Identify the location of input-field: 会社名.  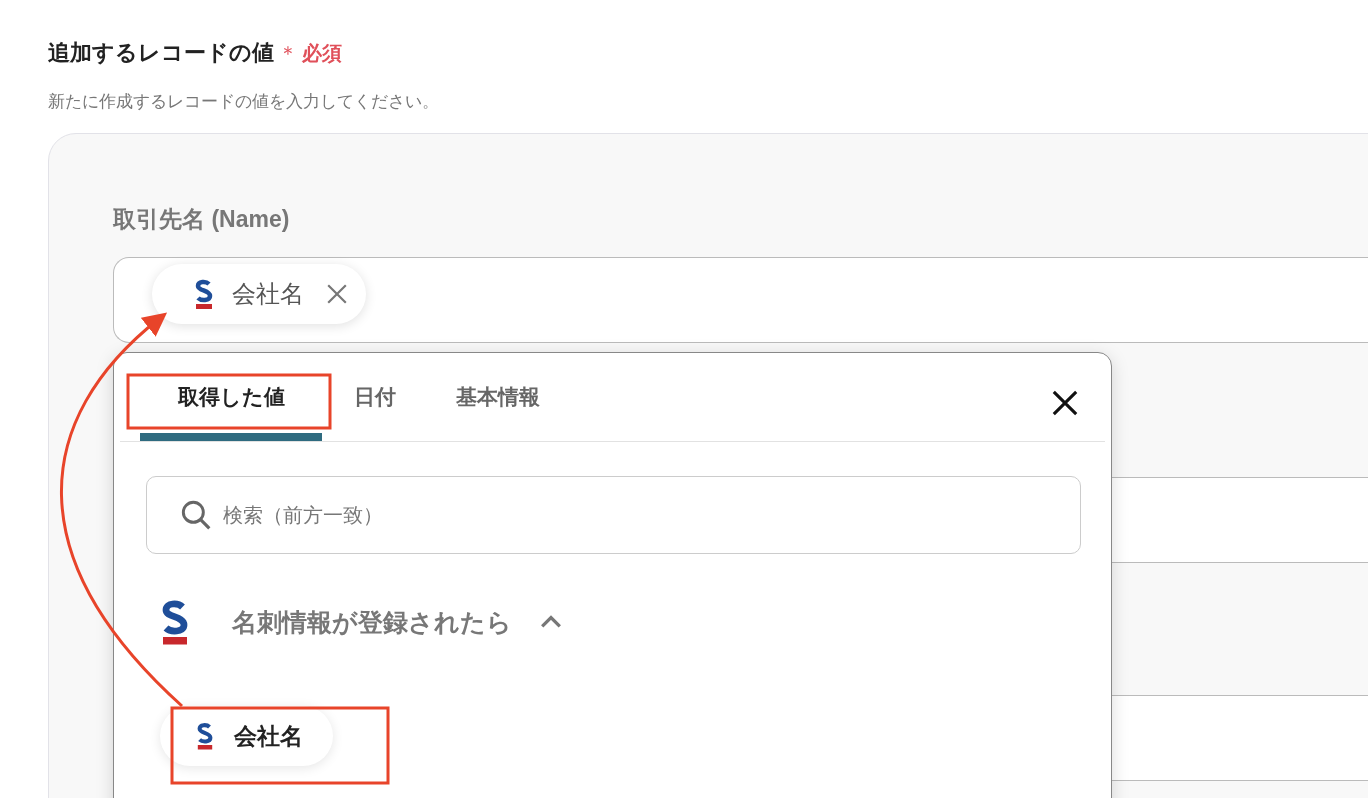
(740, 300).